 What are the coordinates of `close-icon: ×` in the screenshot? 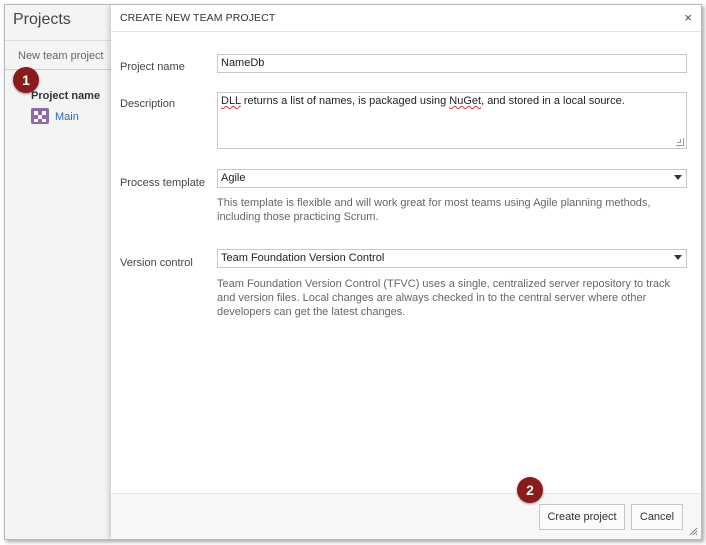 It's located at (688, 17).